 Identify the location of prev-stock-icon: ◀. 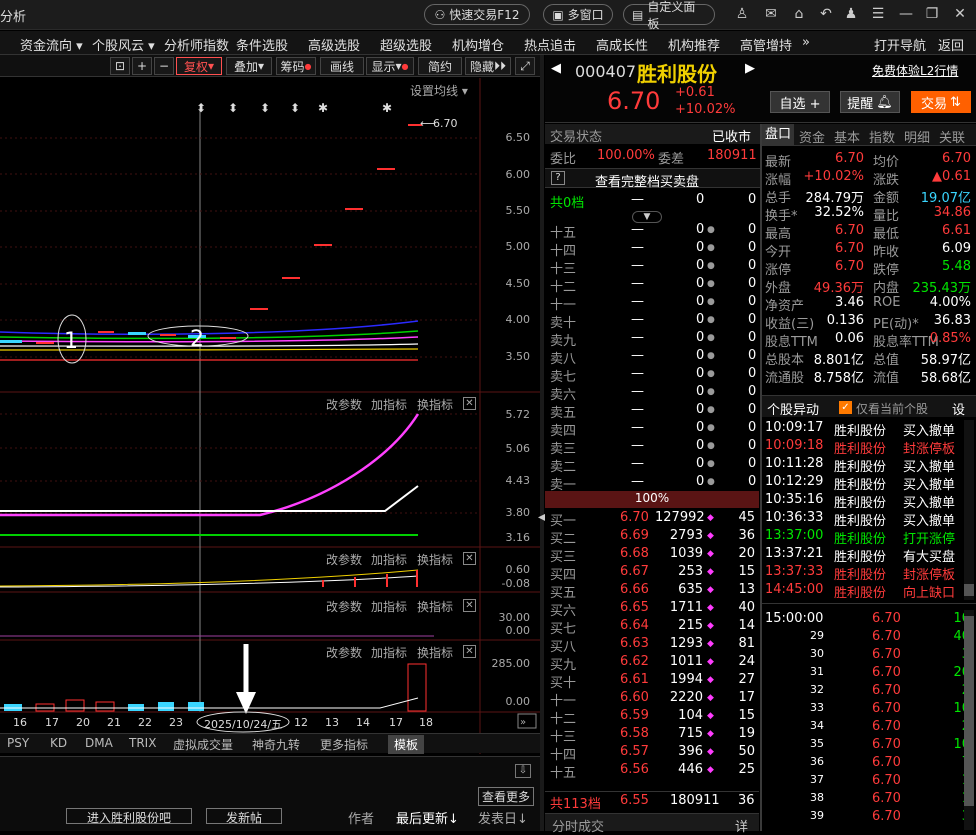
(556, 68).